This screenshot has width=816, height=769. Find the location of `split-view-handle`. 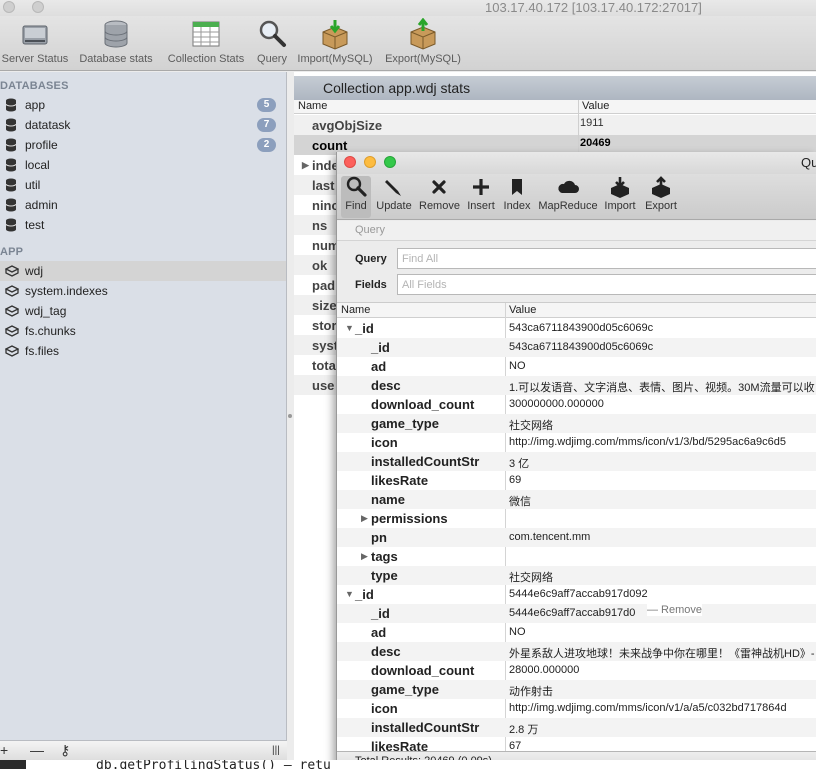

split-view-handle is located at coordinates (290, 416).